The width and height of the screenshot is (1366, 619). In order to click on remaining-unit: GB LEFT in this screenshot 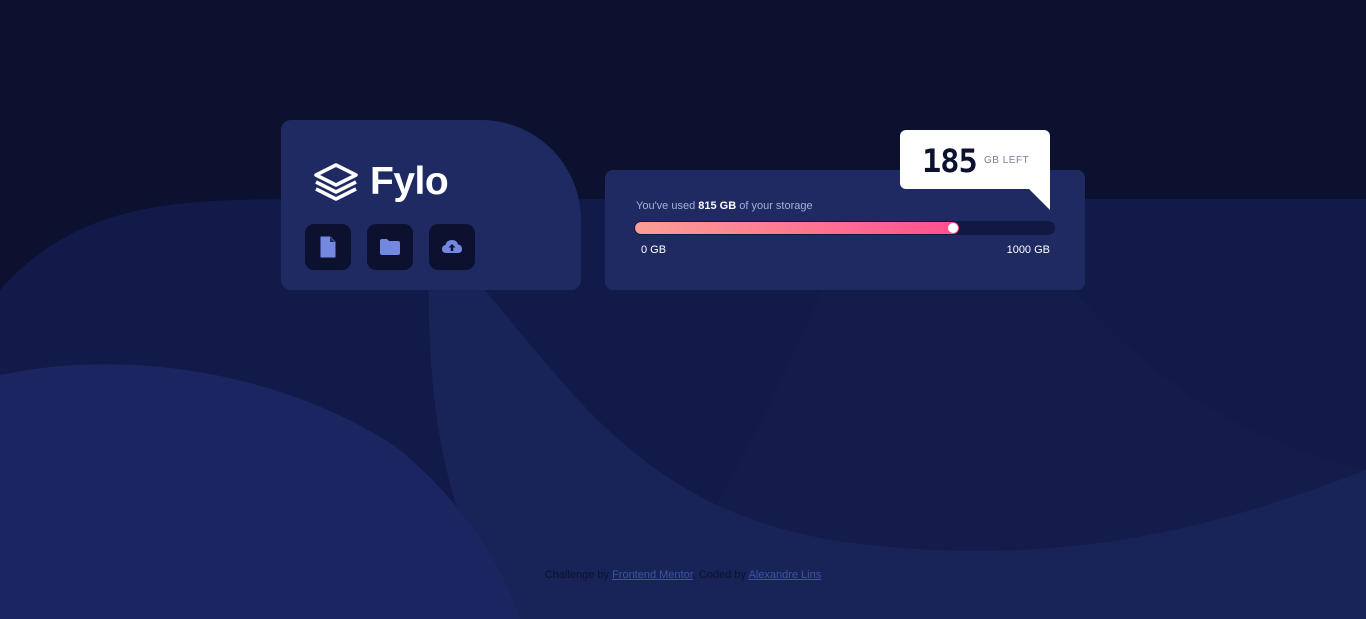, I will do `click(1007, 160)`.